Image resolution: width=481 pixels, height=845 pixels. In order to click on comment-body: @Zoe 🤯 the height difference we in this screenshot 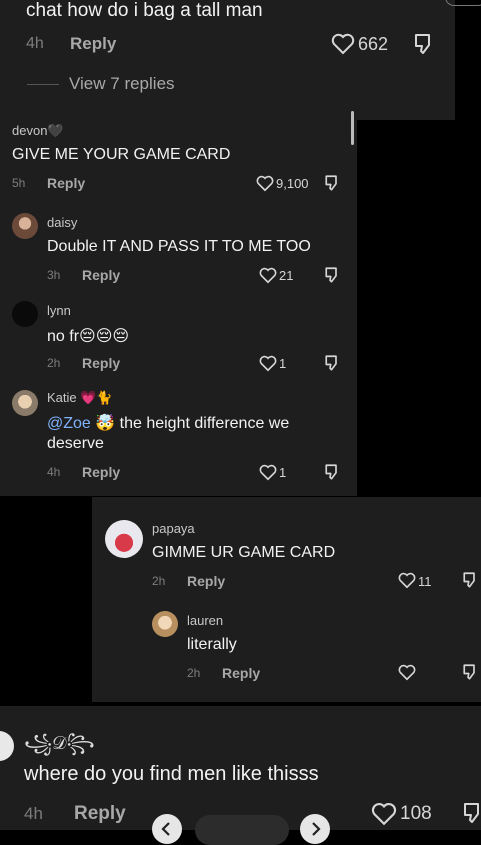, I will do `click(168, 423)`.